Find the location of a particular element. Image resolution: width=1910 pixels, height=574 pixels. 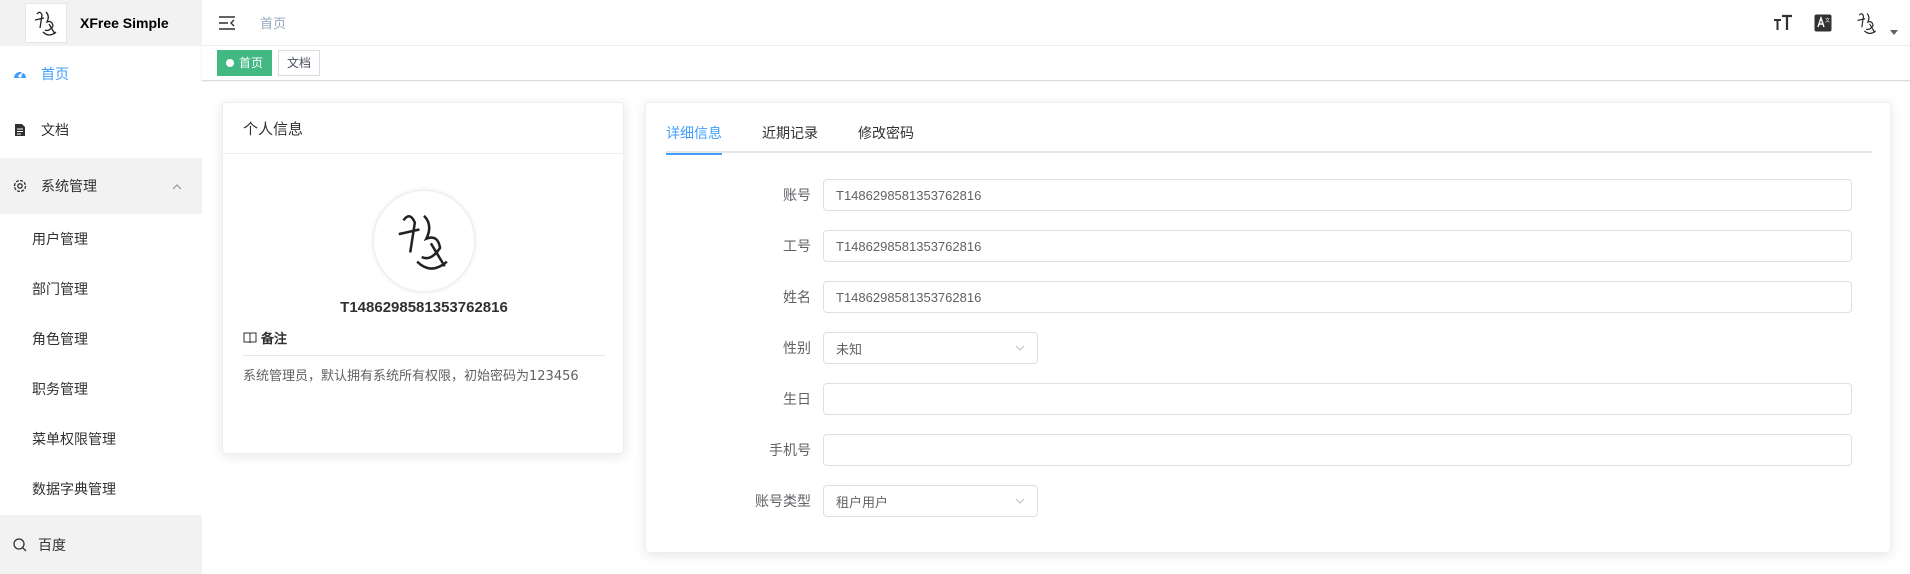

profile-username: T1486298581353762816 is located at coordinates (424, 307).